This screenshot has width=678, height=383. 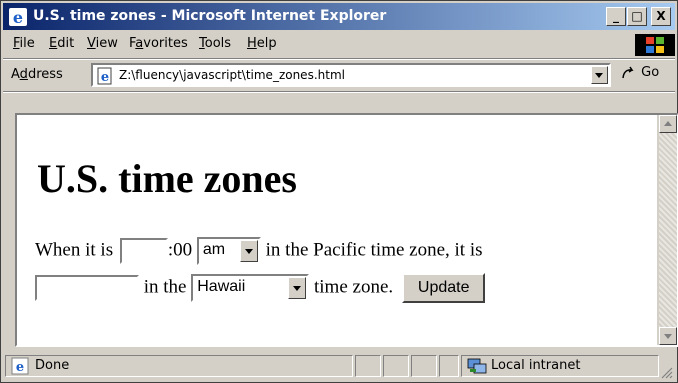 What do you see at coordinates (661, 16) in the screenshot?
I see `close-button: X` at bounding box center [661, 16].